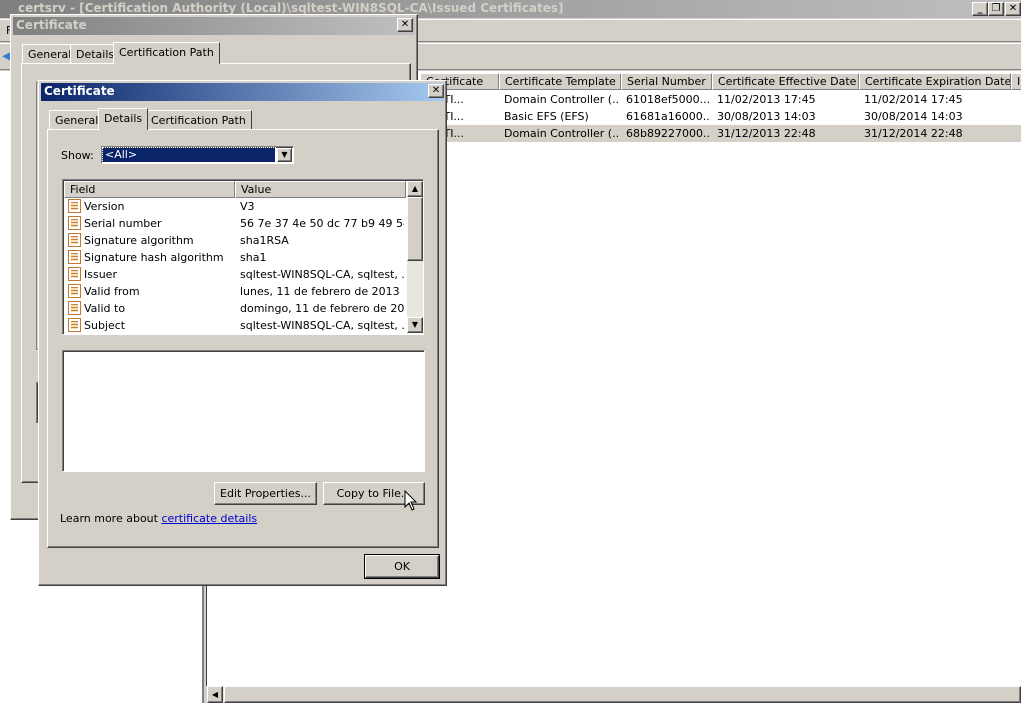  Describe the element at coordinates (913, 99) in the screenshot. I see `table-cell: 11/02/2014 17:45` at that location.